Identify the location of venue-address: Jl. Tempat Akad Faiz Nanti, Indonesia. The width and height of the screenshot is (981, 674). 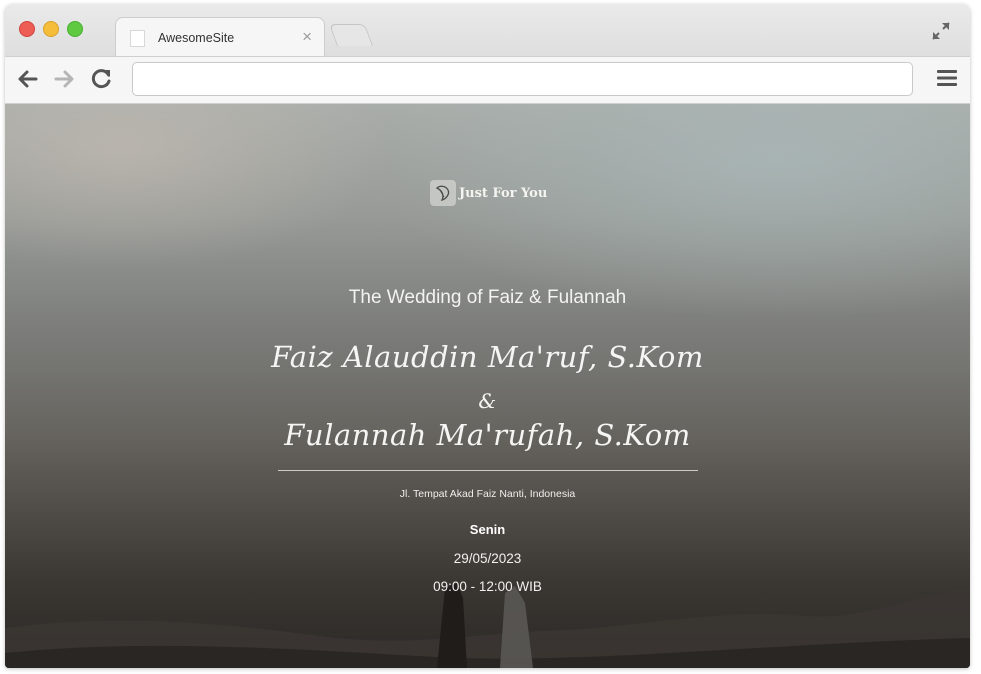
(487, 494).